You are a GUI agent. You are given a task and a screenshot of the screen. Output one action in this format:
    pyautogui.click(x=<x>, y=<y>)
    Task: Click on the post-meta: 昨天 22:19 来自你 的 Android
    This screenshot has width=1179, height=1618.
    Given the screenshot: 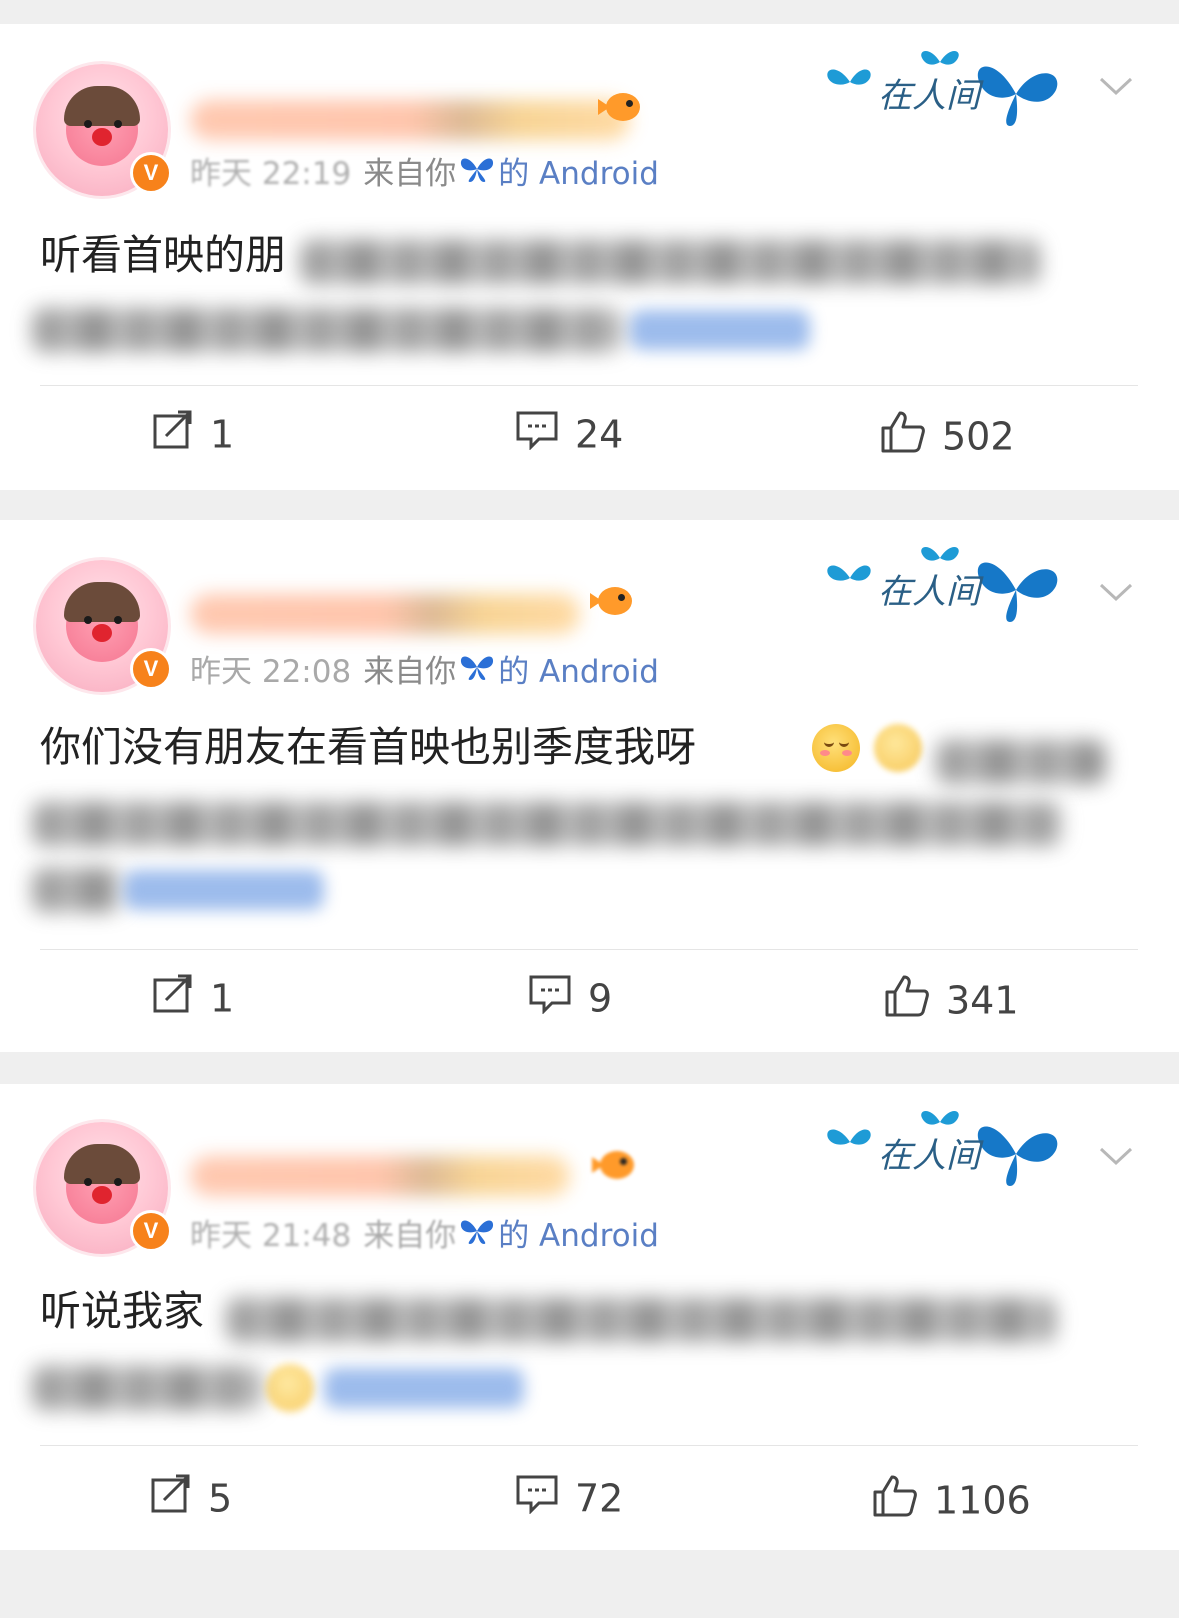 What is the action you would take?
    pyautogui.click(x=424, y=170)
    